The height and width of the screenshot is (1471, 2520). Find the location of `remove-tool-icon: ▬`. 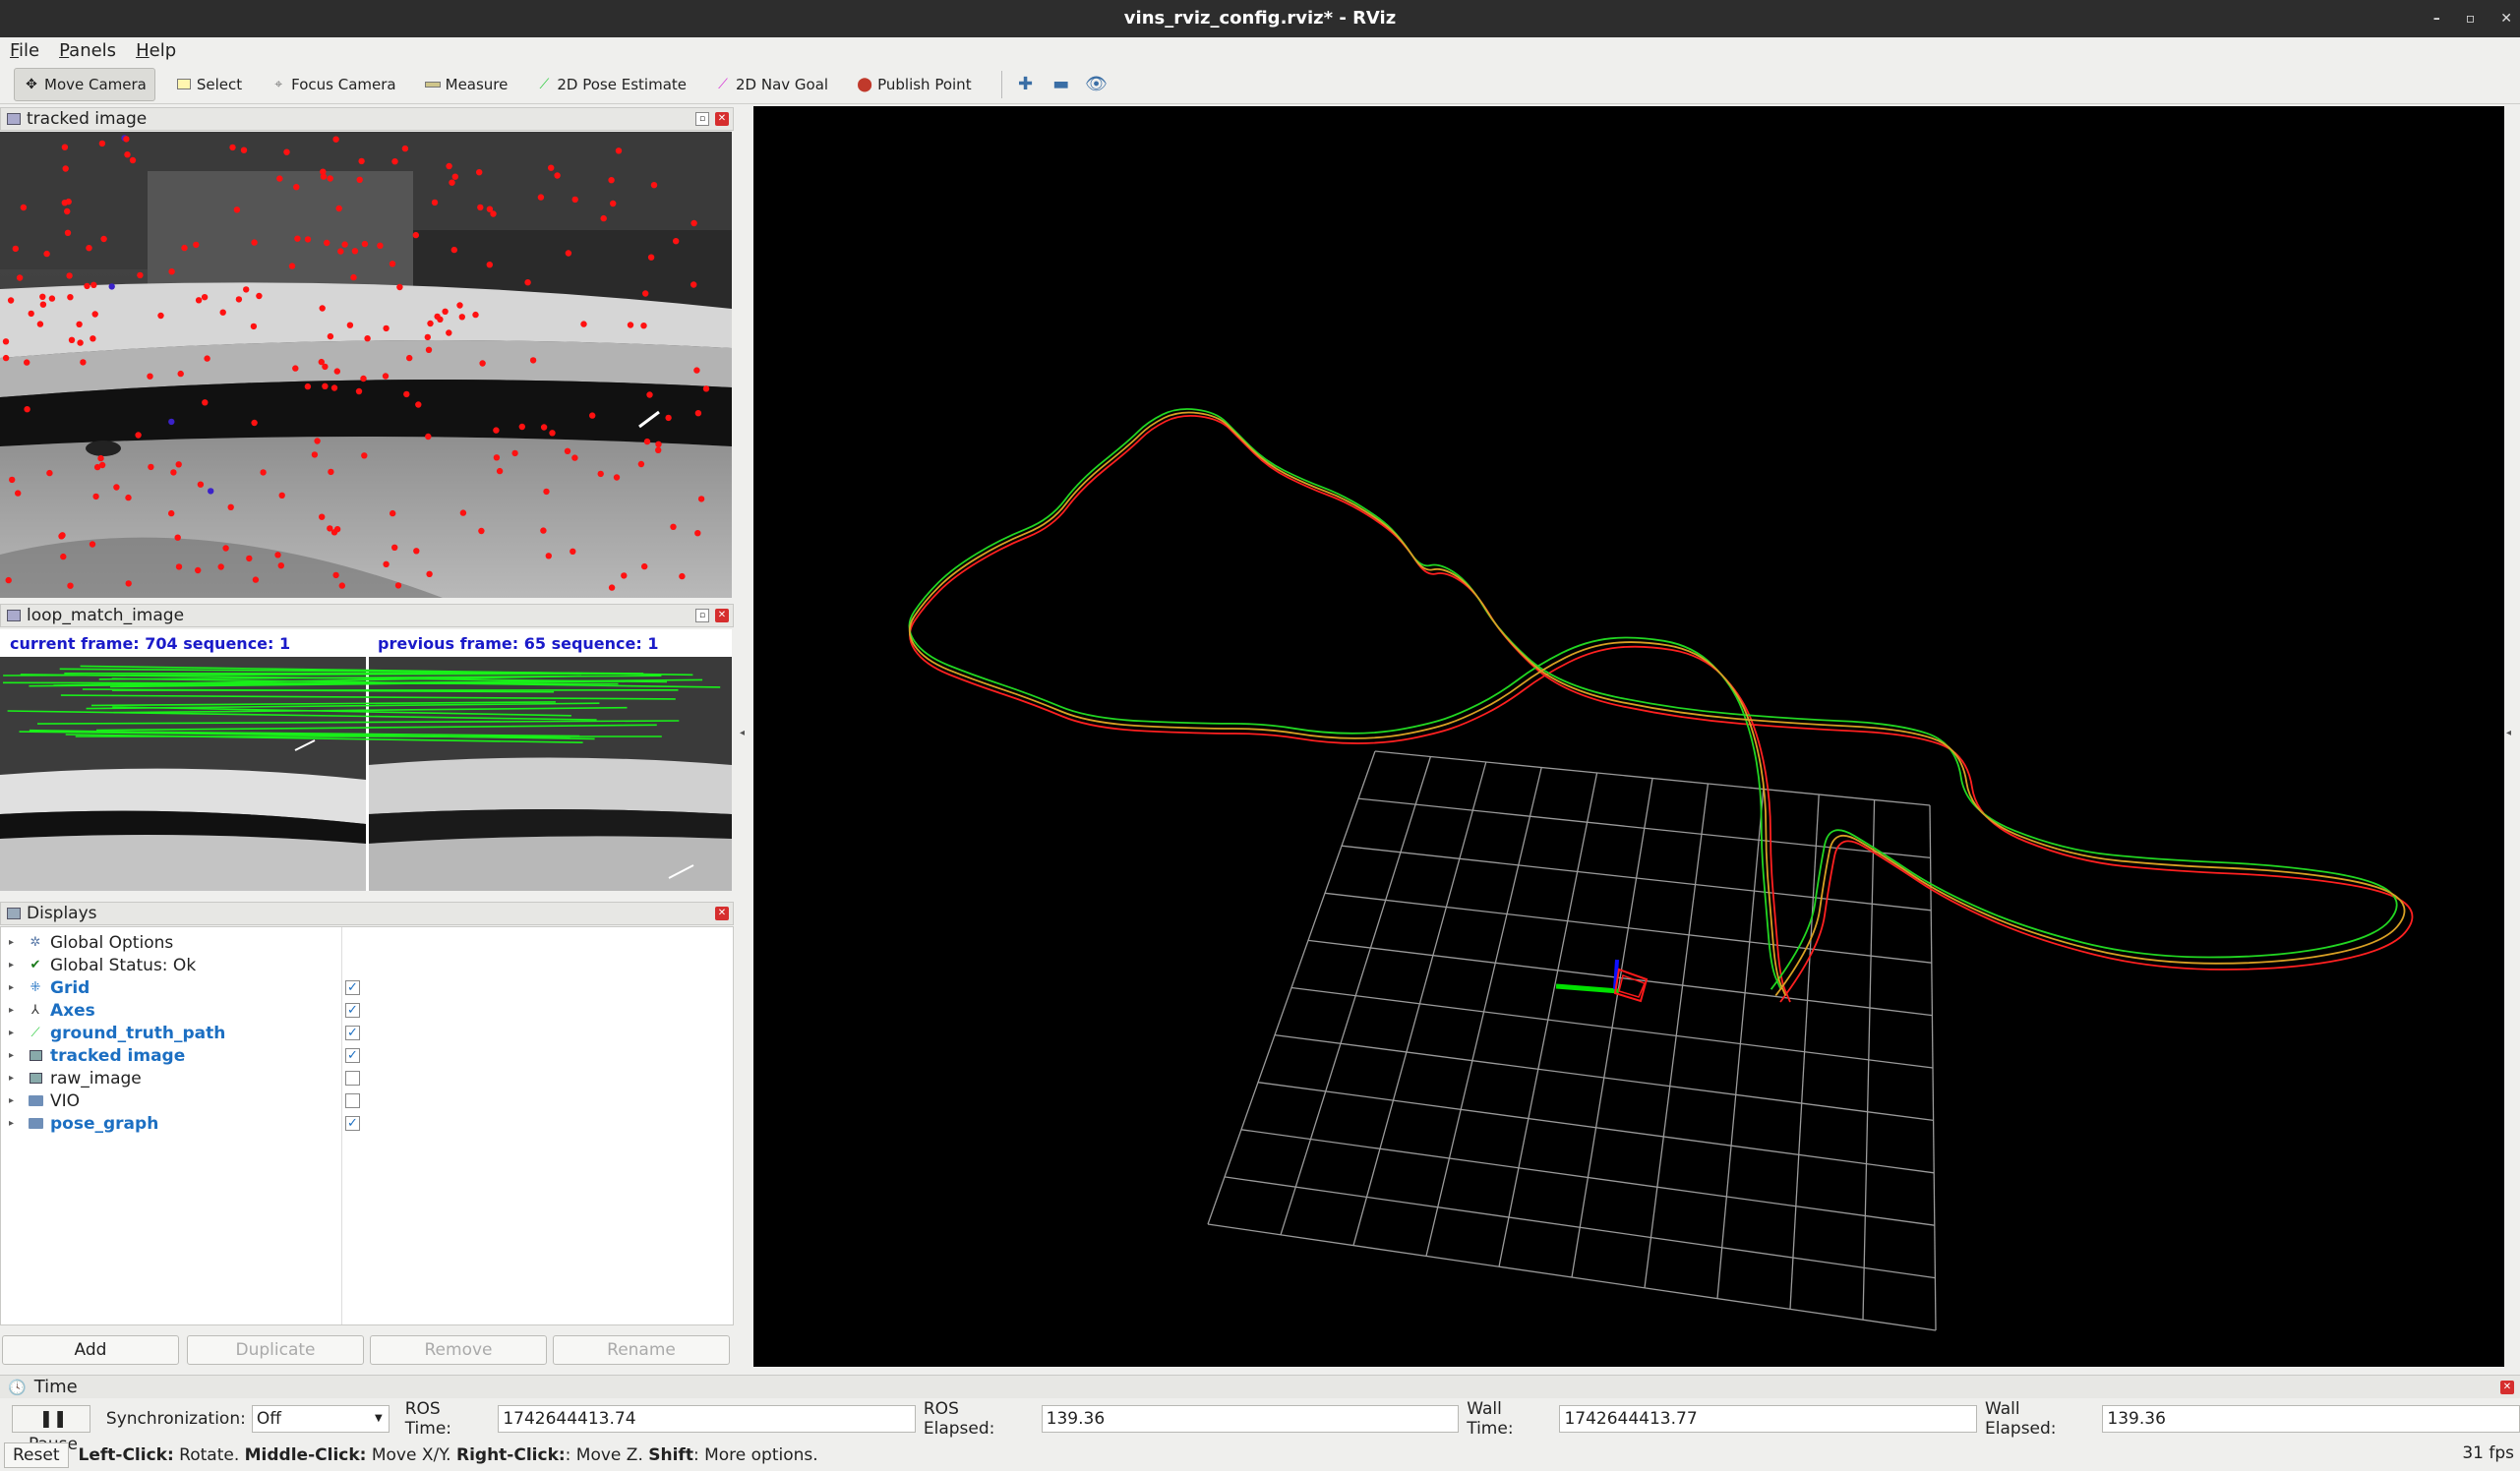

remove-tool-icon: ▬ is located at coordinates (1061, 85).